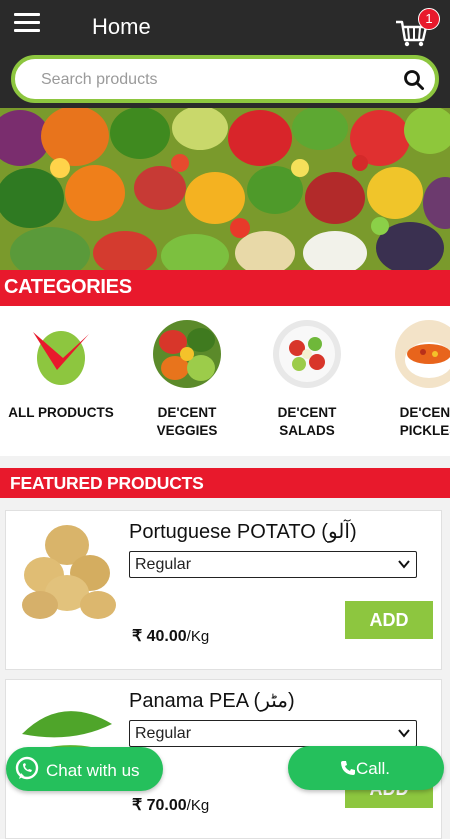  Describe the element at coordinates (212, 701) in the screenshot. I see `product-name: Panama PEA (مٹر)` at that location.